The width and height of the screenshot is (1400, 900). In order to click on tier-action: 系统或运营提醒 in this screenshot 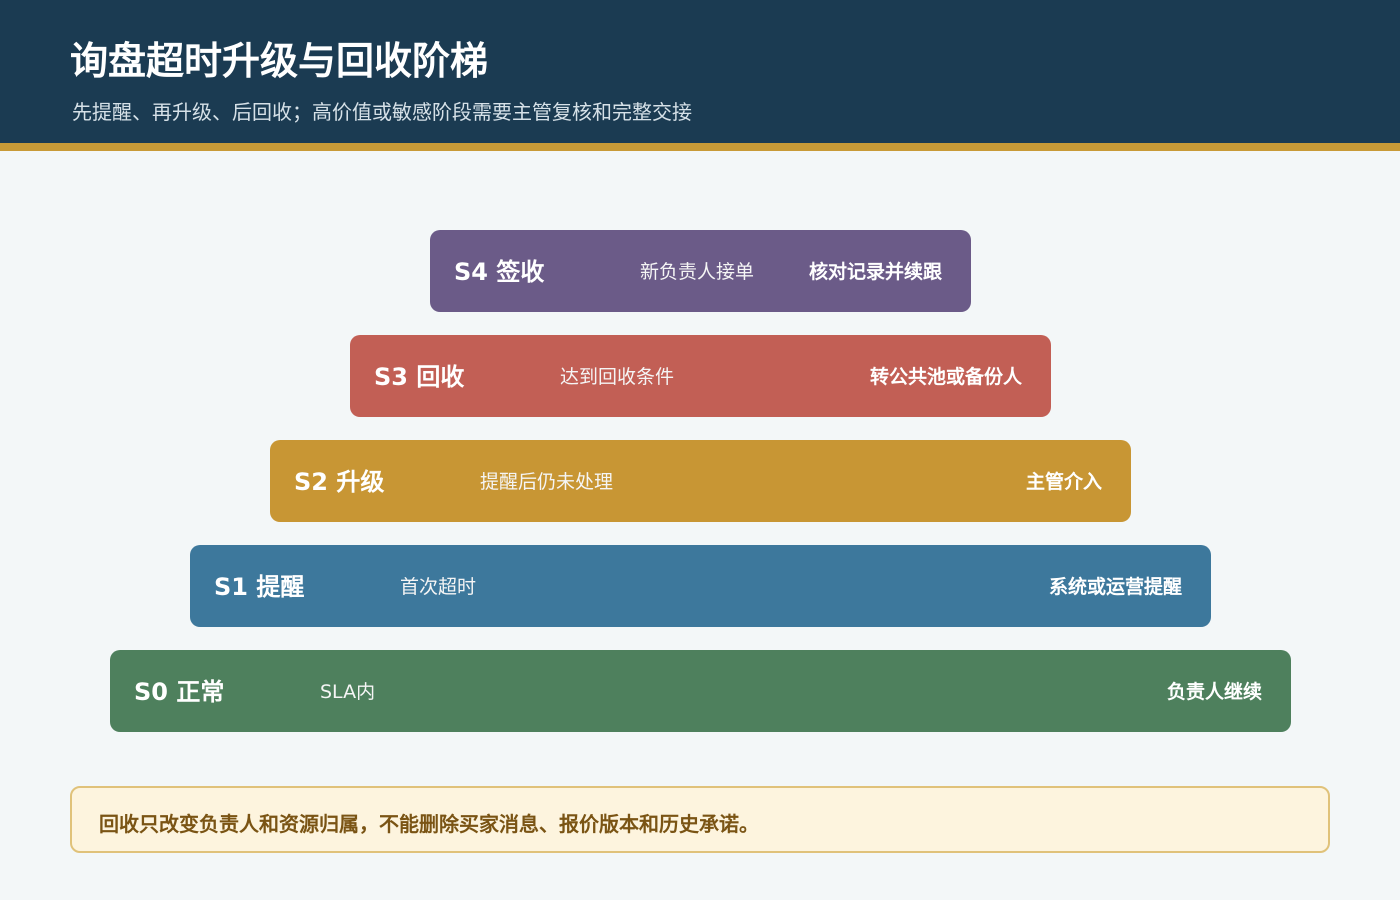, I will do `click(1115, 587)`.